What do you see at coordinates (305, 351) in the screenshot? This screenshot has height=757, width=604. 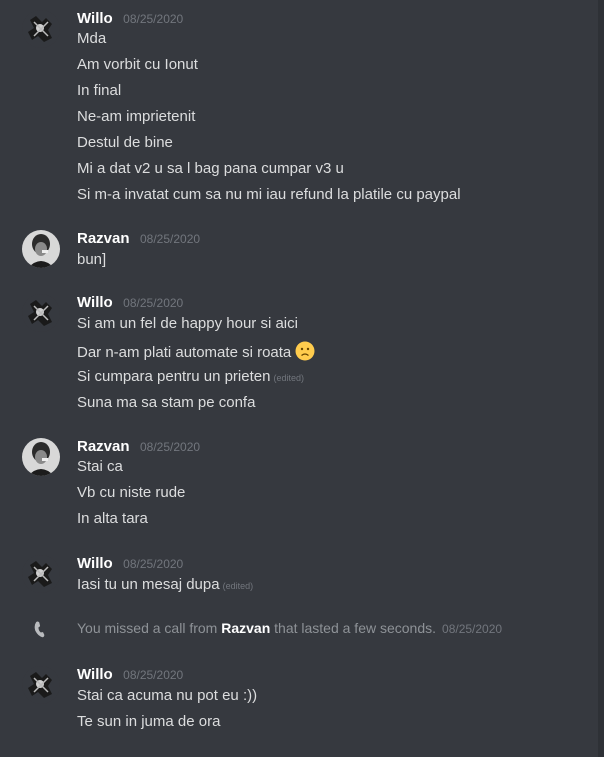 I see `slightly-frowning-face-icon` at bounding box center [305, 351].